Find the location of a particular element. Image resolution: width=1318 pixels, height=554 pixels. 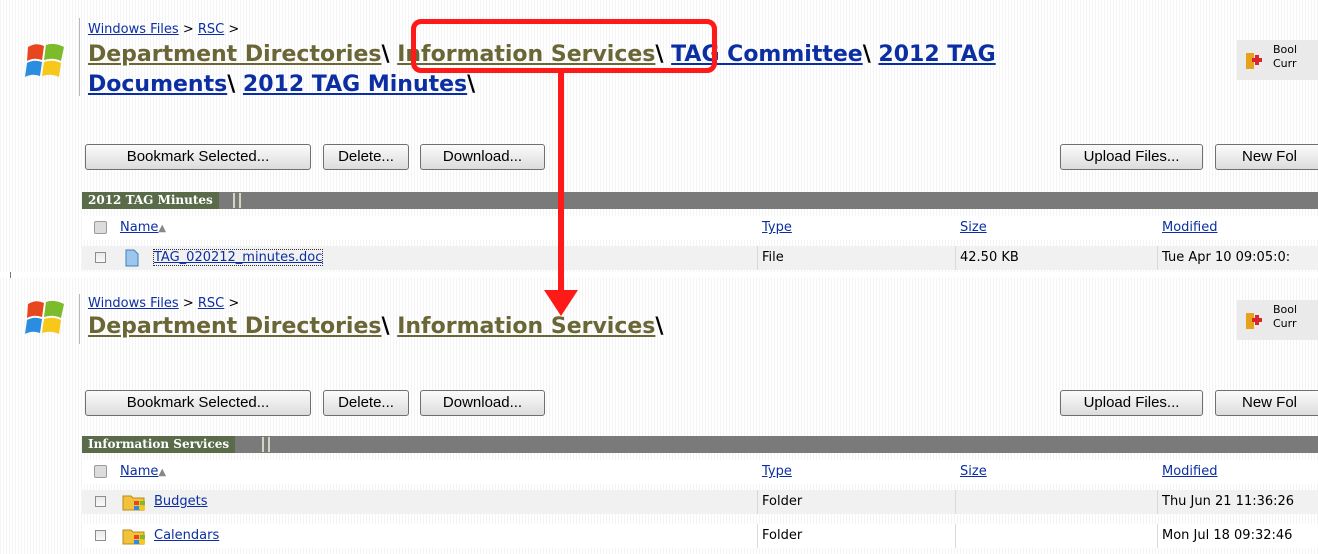

path-information-services: Information Services is located at coordinates (526, 326).